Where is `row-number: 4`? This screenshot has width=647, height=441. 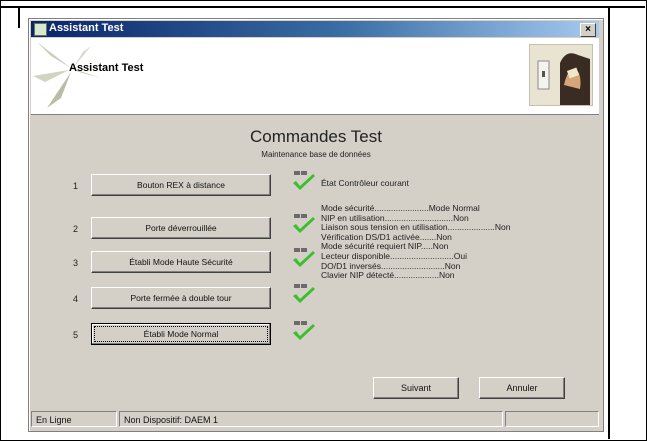 row-number: 4 is located at coordinates (76, 299).